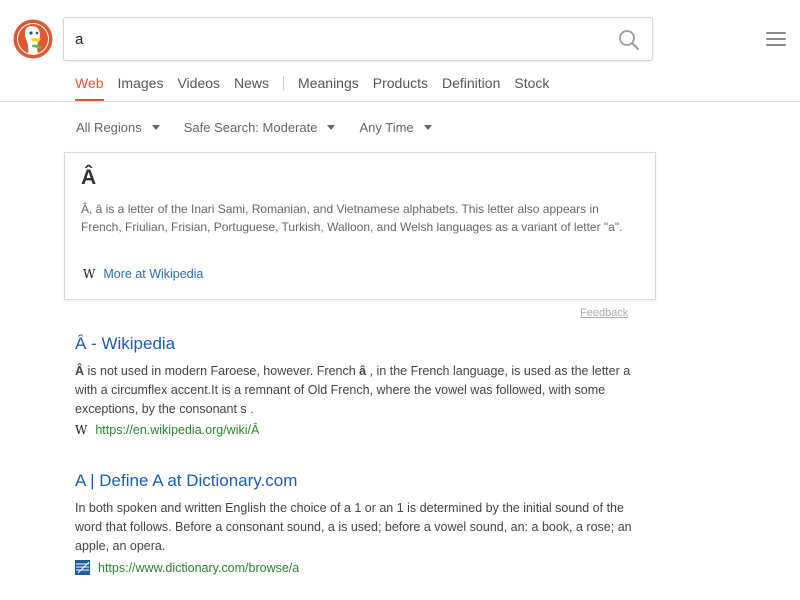 This screenshot has width=800, height=600. What do you see at coordinates (362, 567) in the screenshot?
I see `result-url: https://www.dictionary.com/browse/a` at bounding box center [362, 567].